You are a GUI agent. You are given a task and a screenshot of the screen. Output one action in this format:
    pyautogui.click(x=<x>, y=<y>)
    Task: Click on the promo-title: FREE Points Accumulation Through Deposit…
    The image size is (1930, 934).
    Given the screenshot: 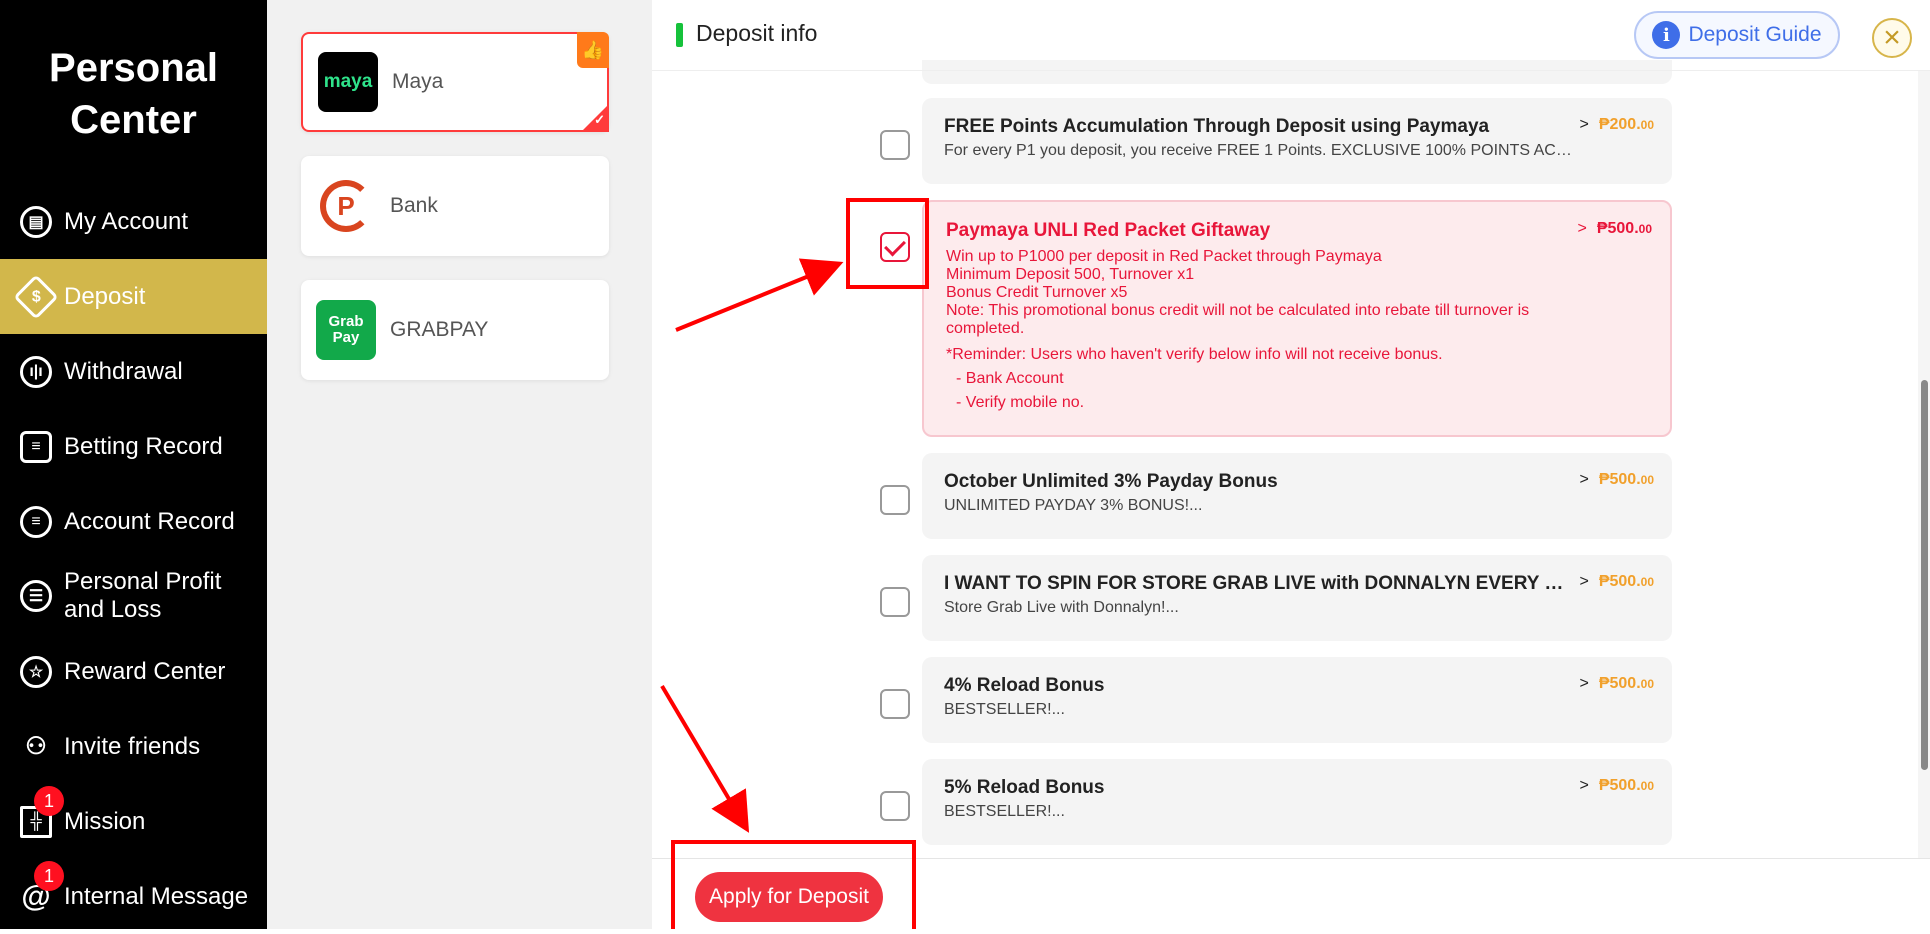 What is the action you would take?
    pyautogui.click(x=1217, y=126)
    